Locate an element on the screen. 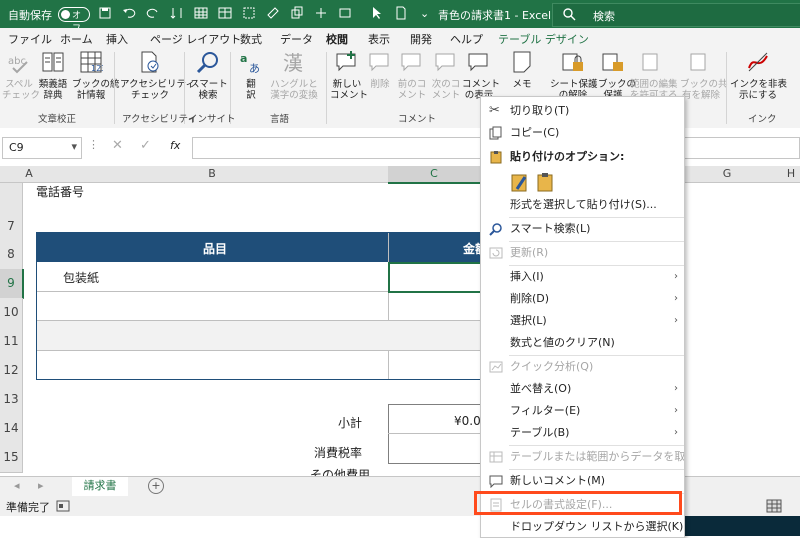  hide-ink-button: インクを非表 示にする is located at coordinates (758, 75).